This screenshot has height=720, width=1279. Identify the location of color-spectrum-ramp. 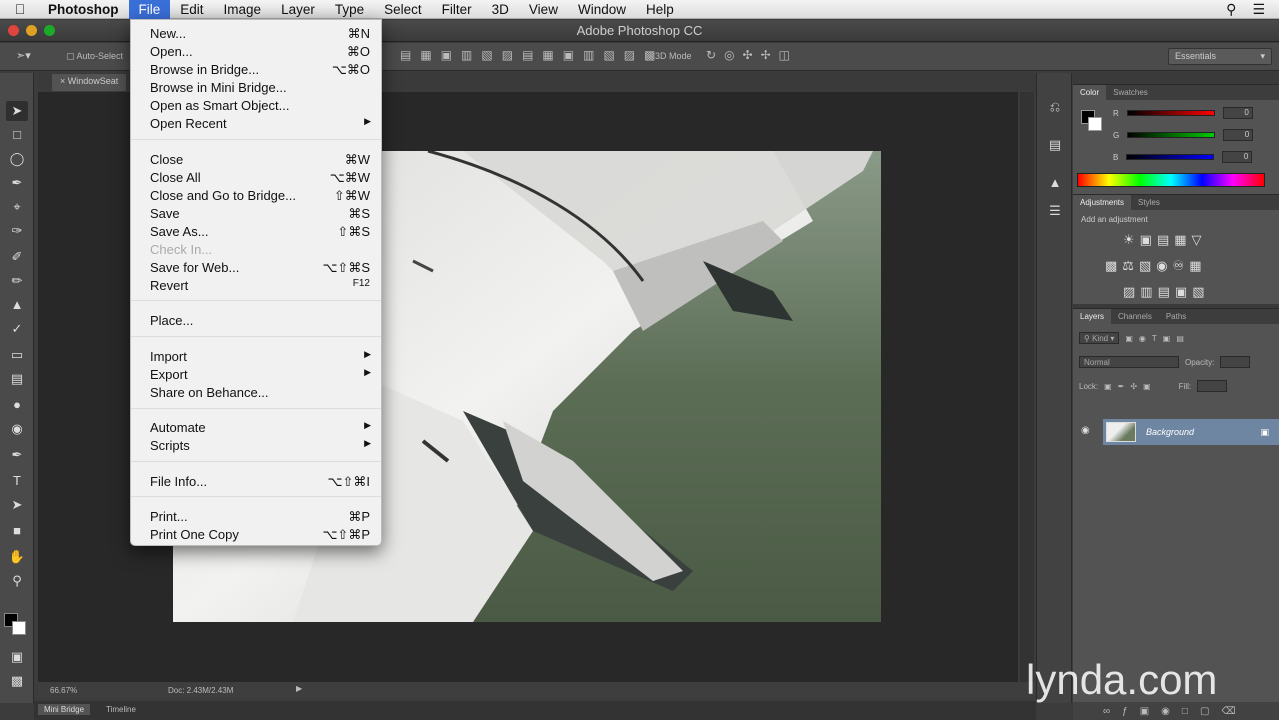
(1171, 180).